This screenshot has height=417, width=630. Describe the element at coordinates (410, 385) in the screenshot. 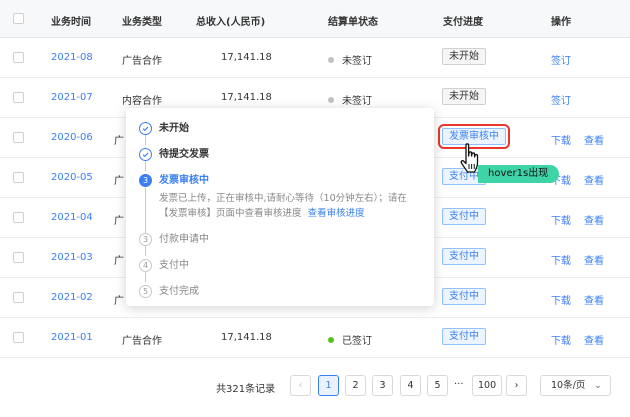

I see `page-button: 4` at that location.